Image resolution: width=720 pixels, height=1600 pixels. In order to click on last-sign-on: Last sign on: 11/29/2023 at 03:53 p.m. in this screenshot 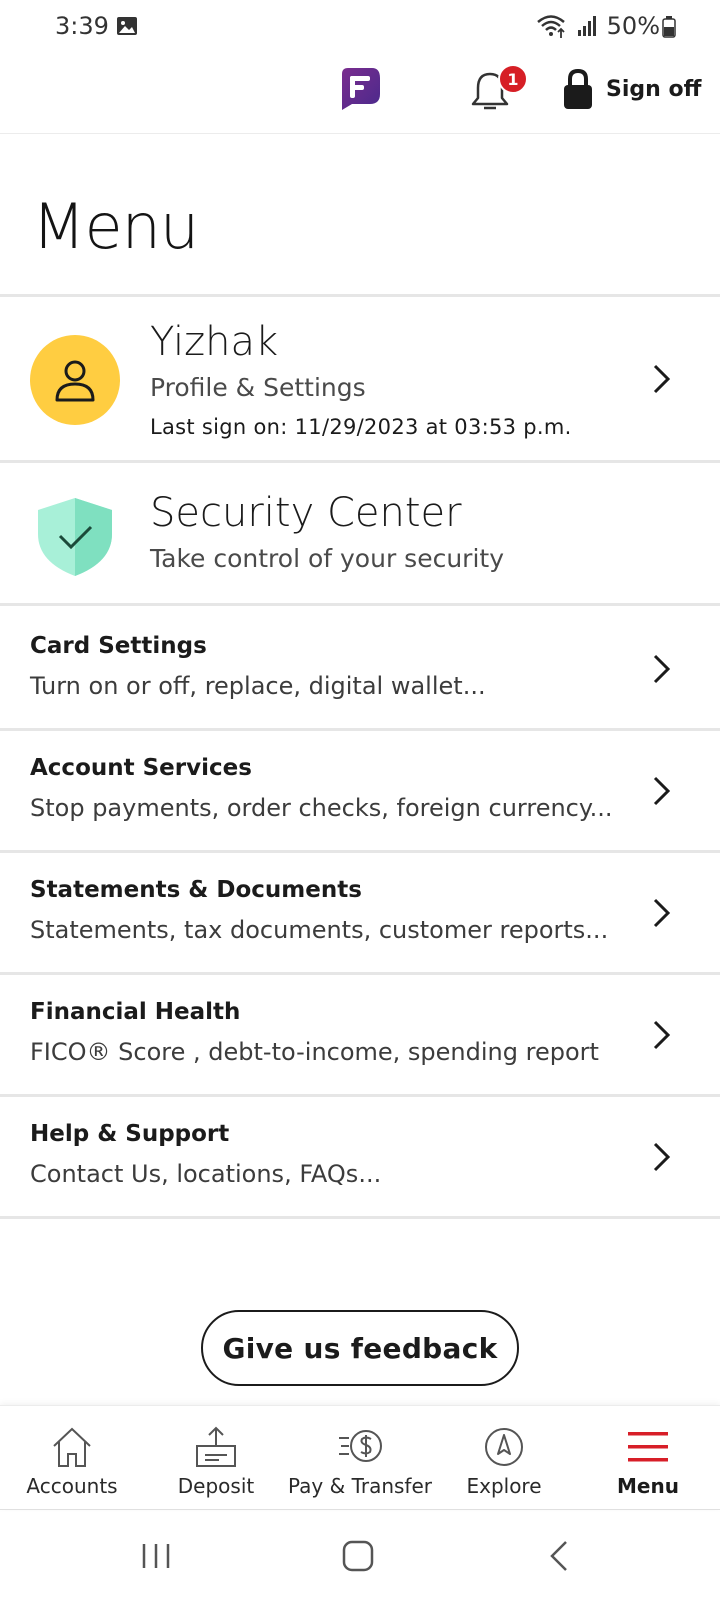, I will do `click(361, 427)`.